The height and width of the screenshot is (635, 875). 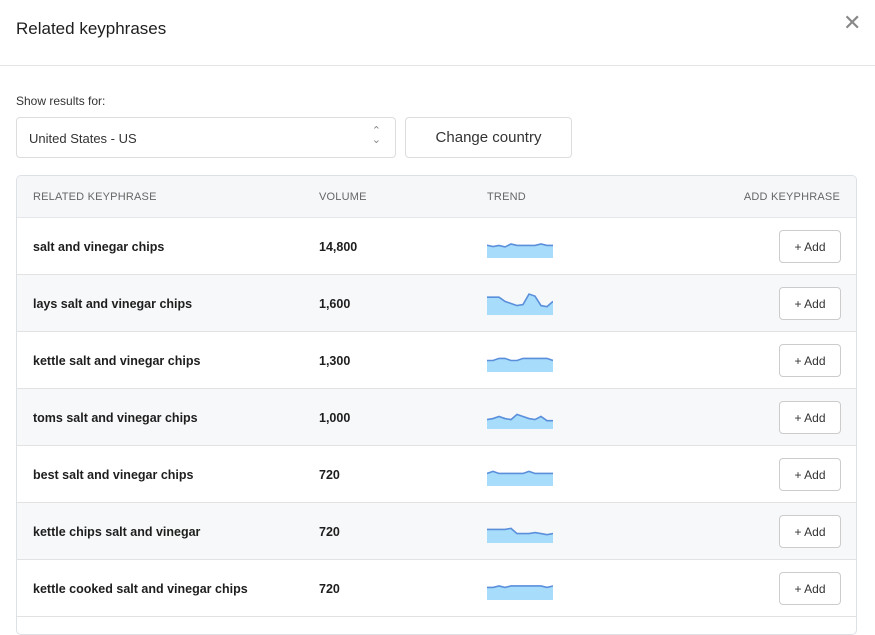 I want to click on table-row: toms salt and vinegar chips 1,000 + Add, so click(x=436, y=417).